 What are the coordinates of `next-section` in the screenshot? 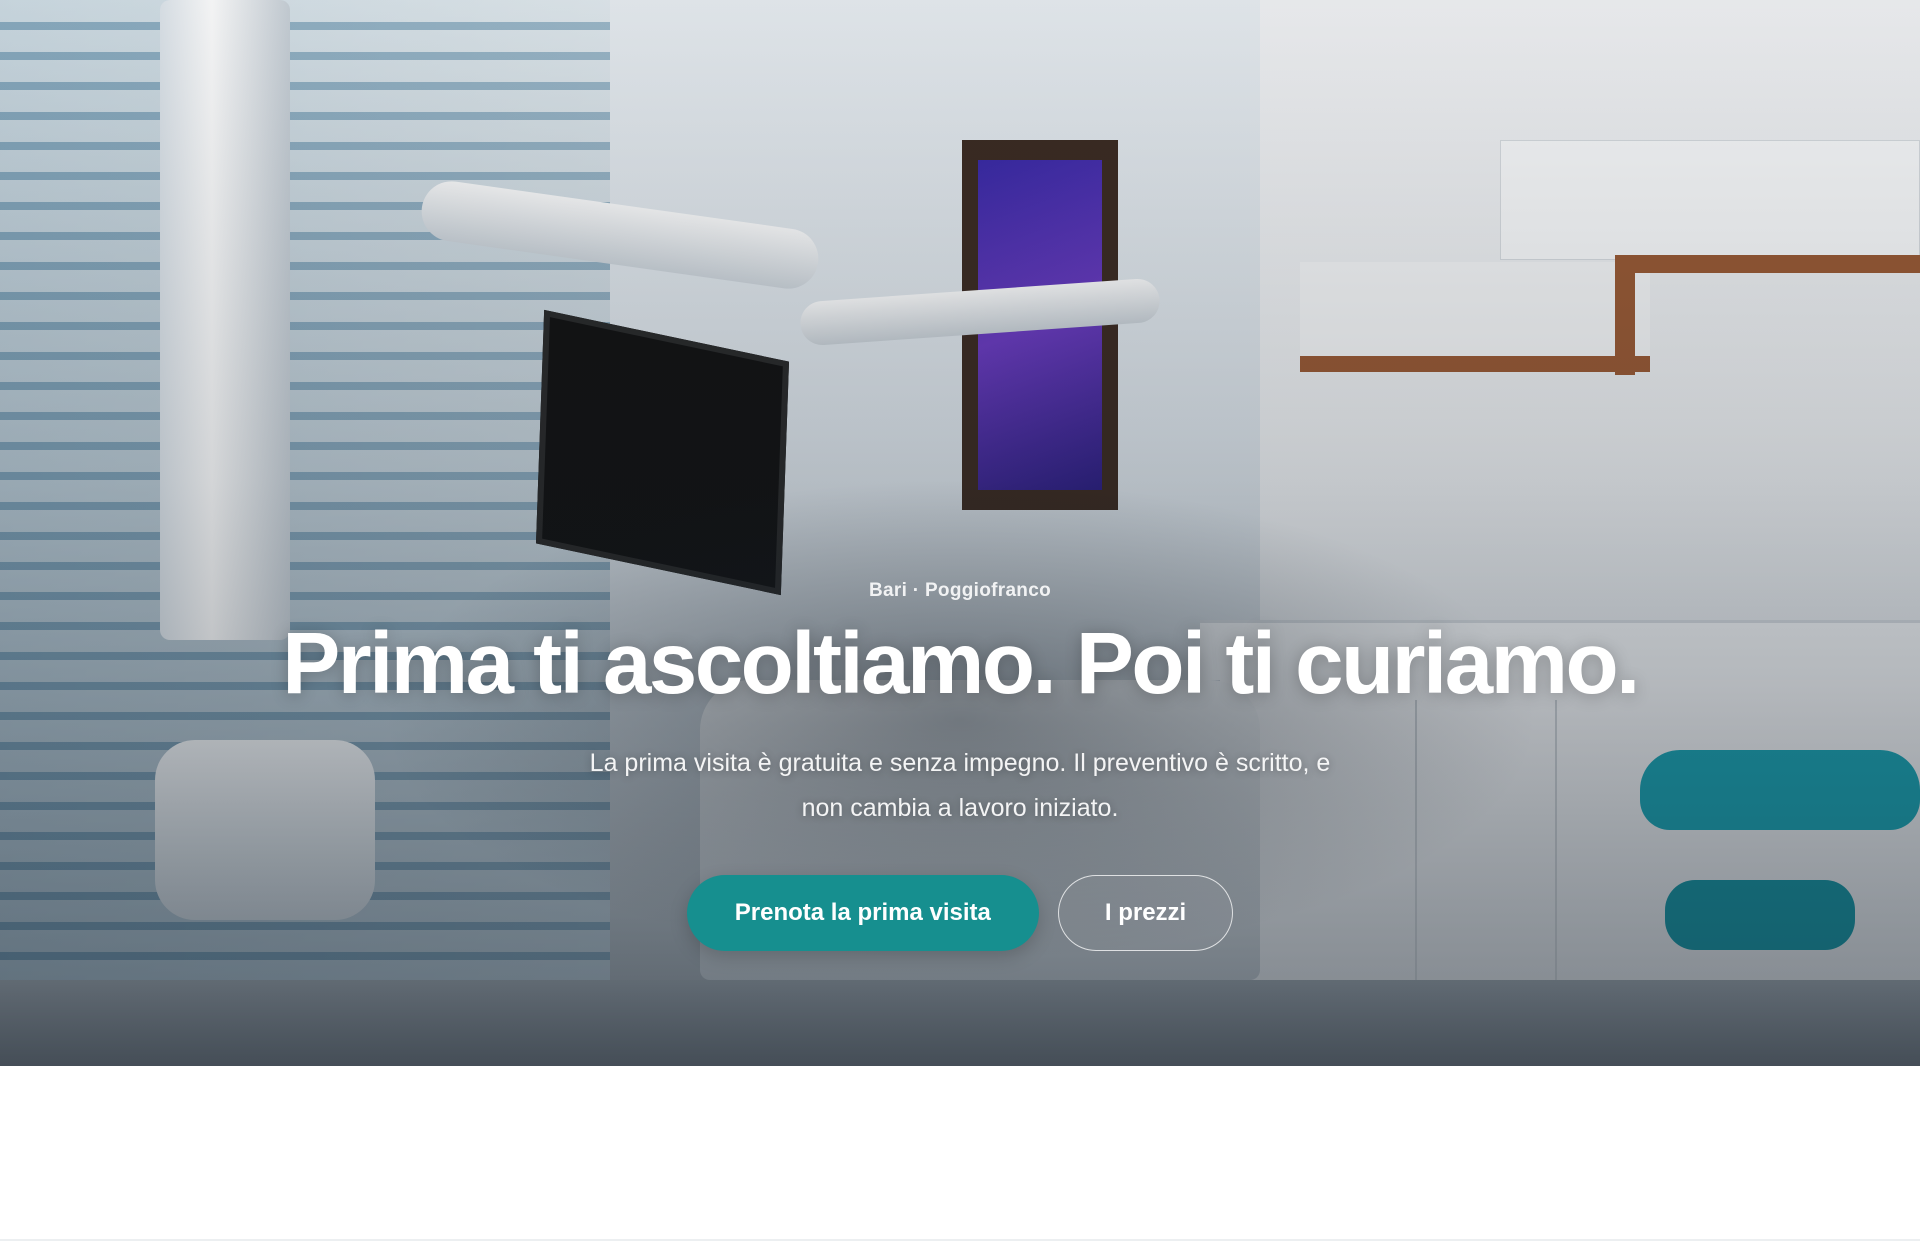 It's located at (960, 1153).